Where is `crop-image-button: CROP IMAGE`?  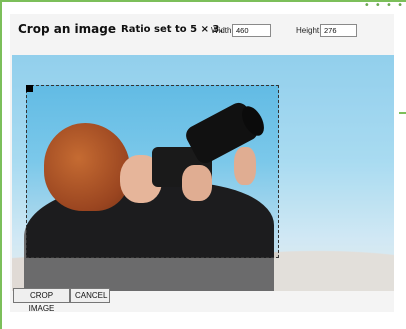 crop-image-button: CROP IMAGE is located at coordinates (41, 300).